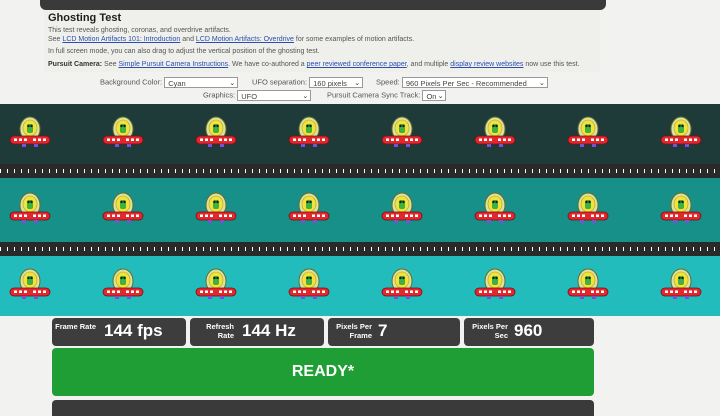 The image size is (720, 416). I want to click on refresh-rate-value: 144 Hz, so click(269, 330).